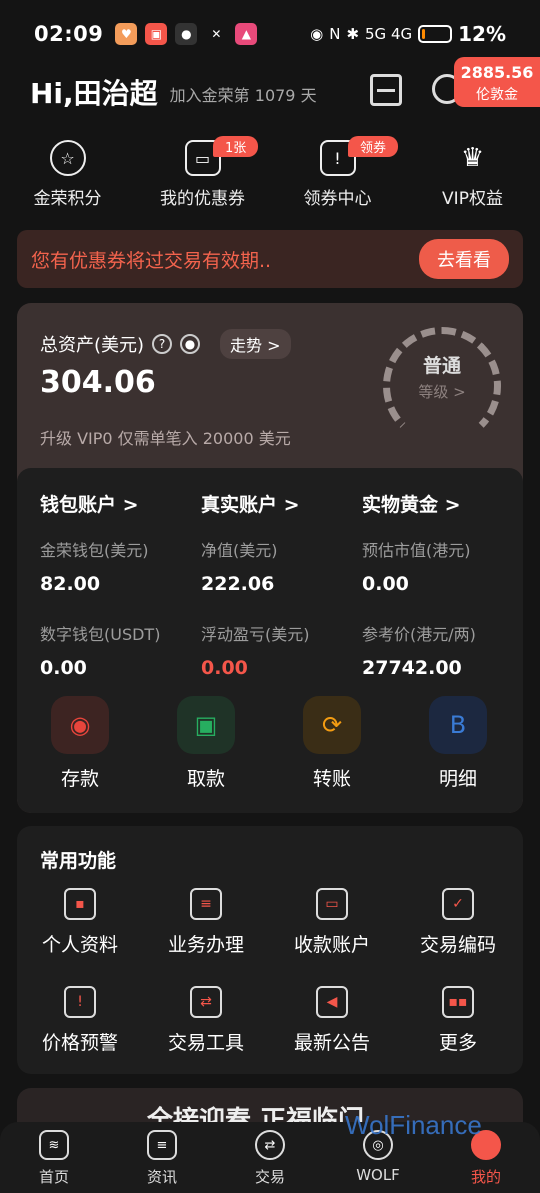 Image resolution: width=540 pixels, height=1193 pixels. Describe the element at coordinates (337, 199) in the screenshot. I see `quick-label: 领券中心` at that location.